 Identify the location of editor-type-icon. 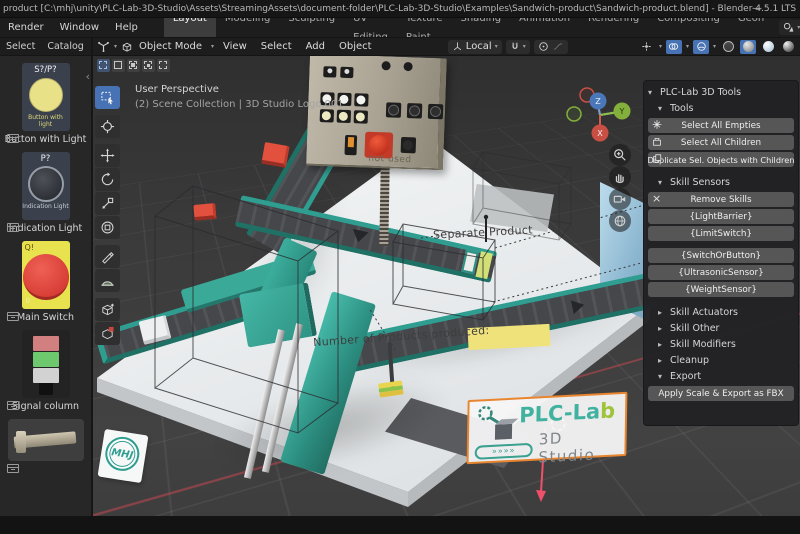
(103, 46).